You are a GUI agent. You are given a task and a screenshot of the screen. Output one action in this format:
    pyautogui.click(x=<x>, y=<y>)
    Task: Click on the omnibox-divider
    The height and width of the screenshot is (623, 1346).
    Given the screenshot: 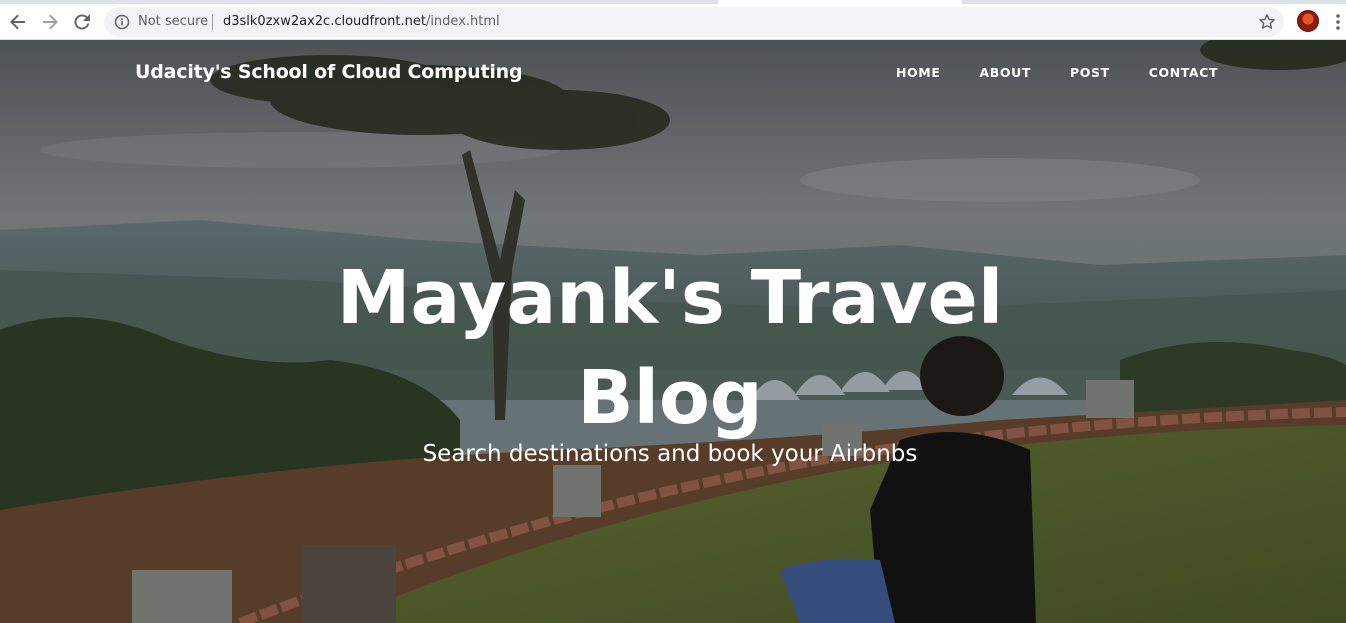 What is the action you would take?
    pyautogui.click(x=212, y=22)
    